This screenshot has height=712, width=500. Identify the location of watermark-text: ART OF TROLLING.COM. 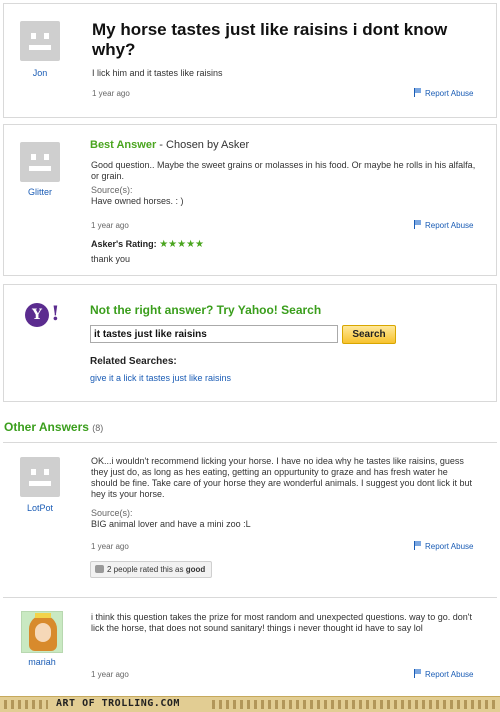
(118, 703).